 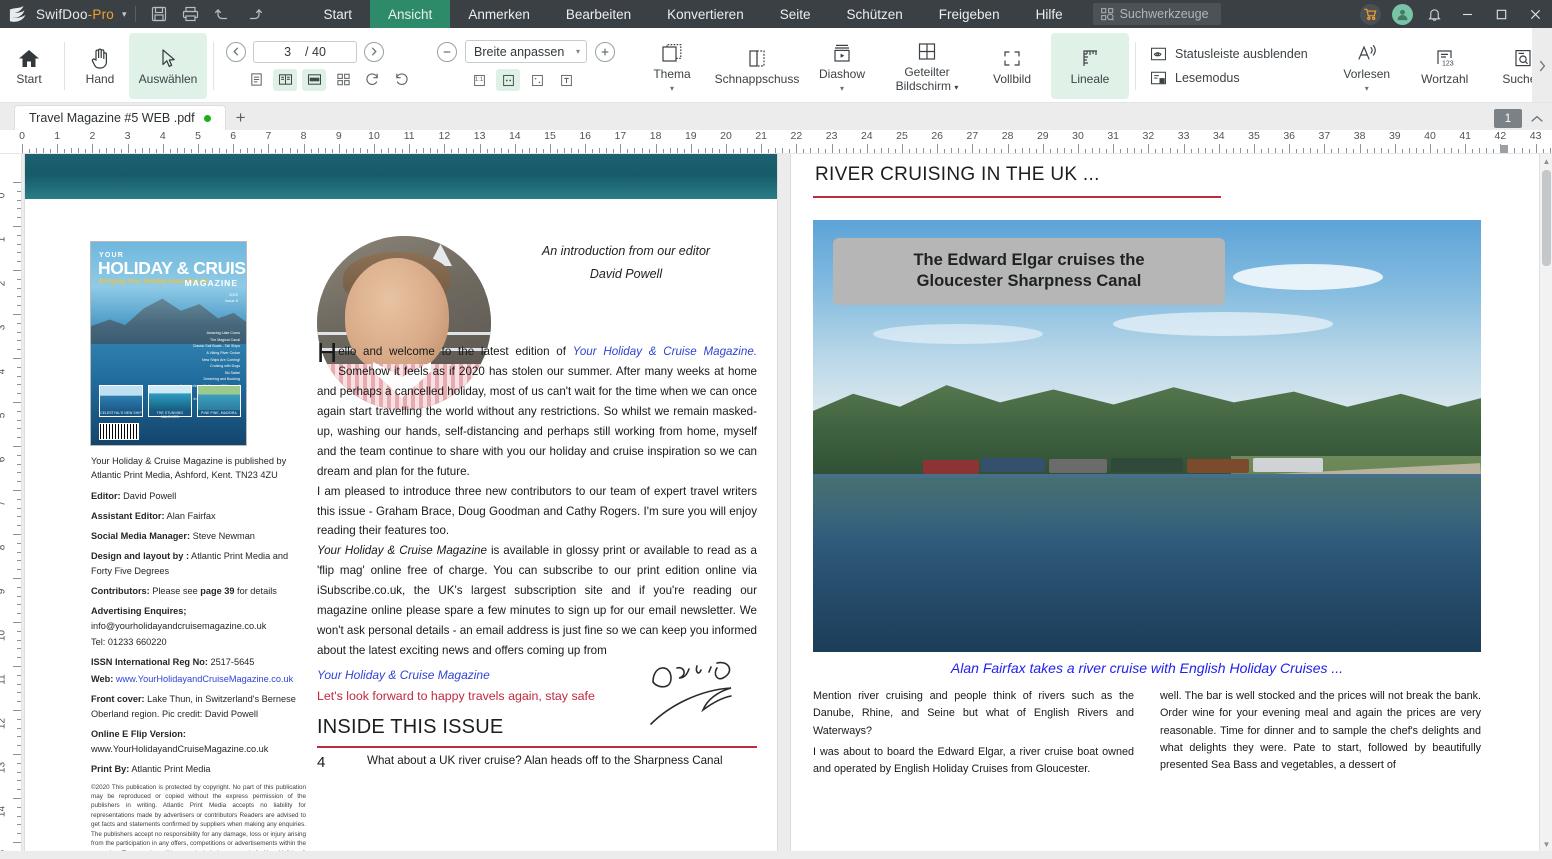 I want to click on actual-size-button: 1:1, so click(x=479, y=80).